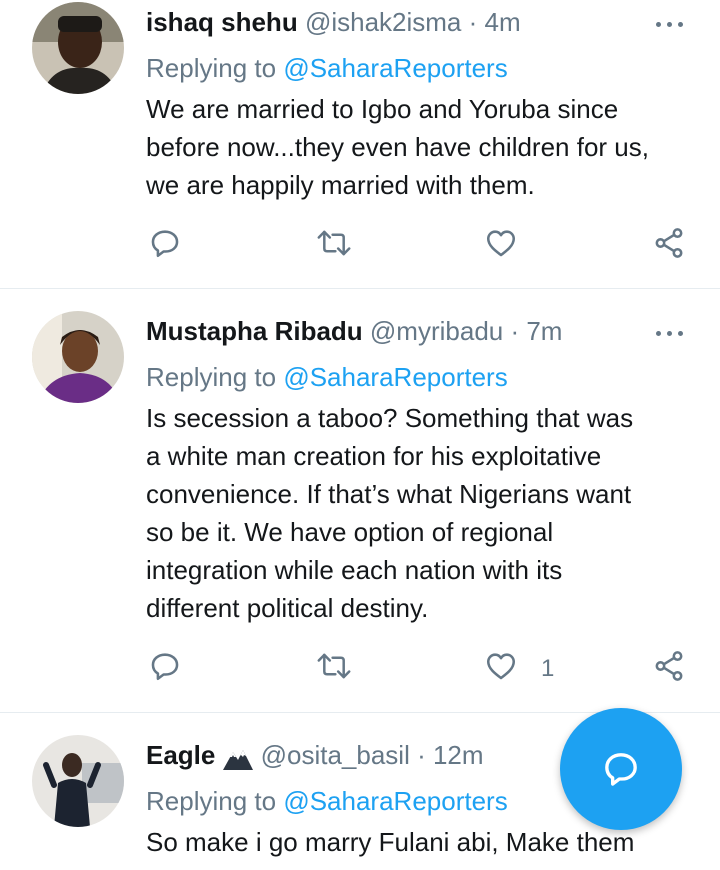 Image resolution: width=720 pixels, height=870 pixels. What do you see at coordinates (544, 331) in the screenshot?
I see `timestamp: 7m` at bounding box center [544, 331].